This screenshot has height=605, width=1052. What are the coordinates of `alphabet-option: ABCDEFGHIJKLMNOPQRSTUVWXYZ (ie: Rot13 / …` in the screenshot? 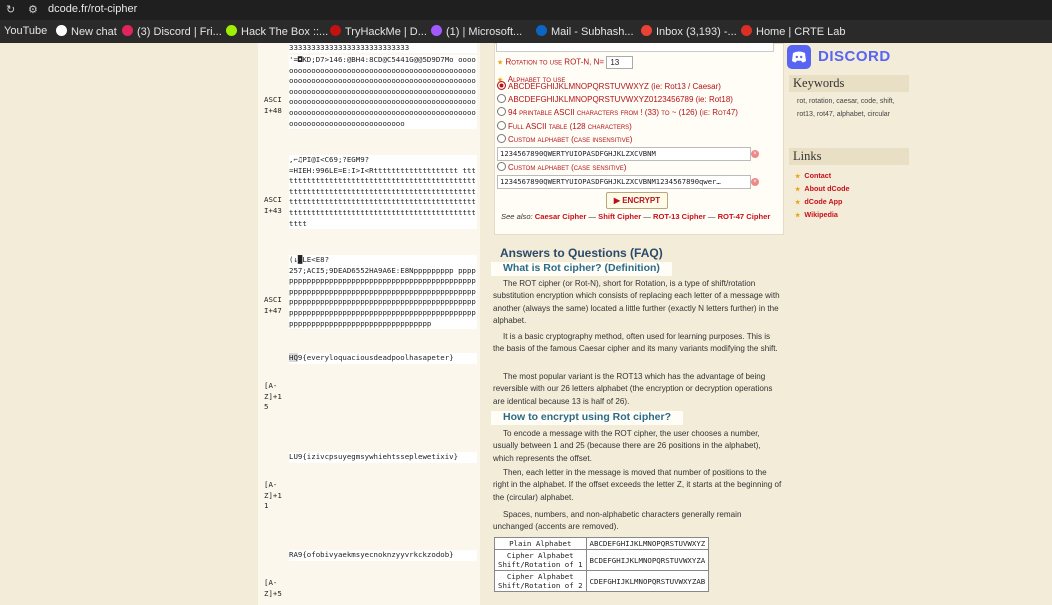 It's located at (609, 86).